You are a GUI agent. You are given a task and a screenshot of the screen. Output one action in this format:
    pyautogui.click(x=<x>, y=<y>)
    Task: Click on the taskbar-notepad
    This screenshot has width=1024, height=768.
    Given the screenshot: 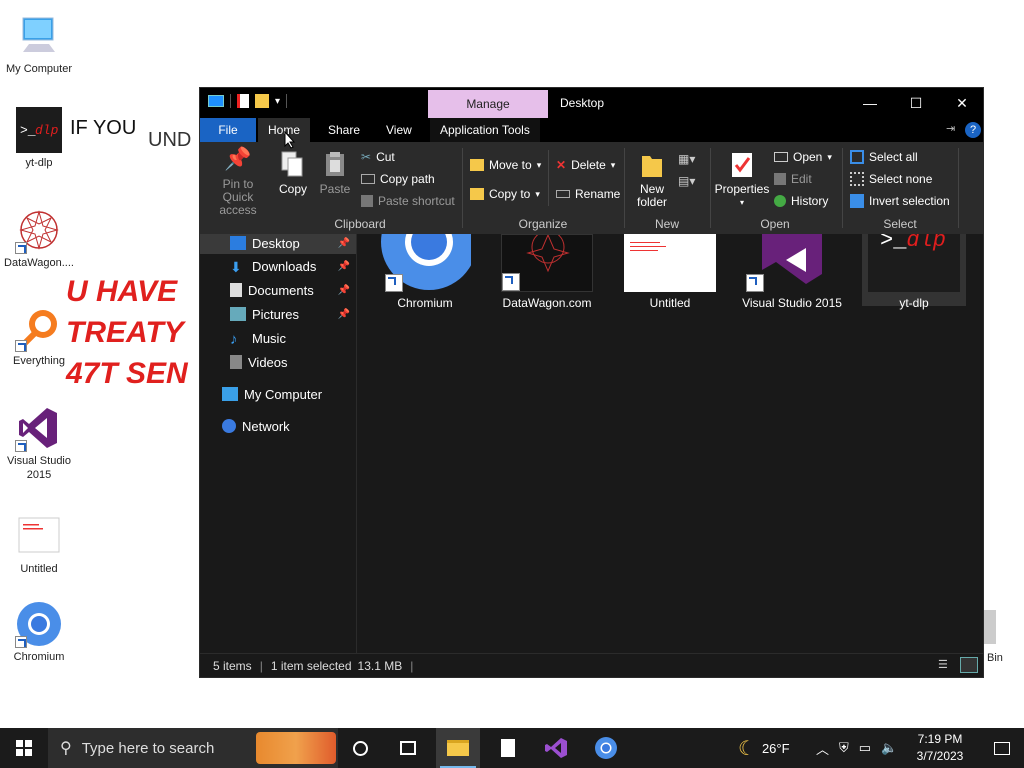 What is the action you would take?
    pyautogui.click(x=508, y=748)
    